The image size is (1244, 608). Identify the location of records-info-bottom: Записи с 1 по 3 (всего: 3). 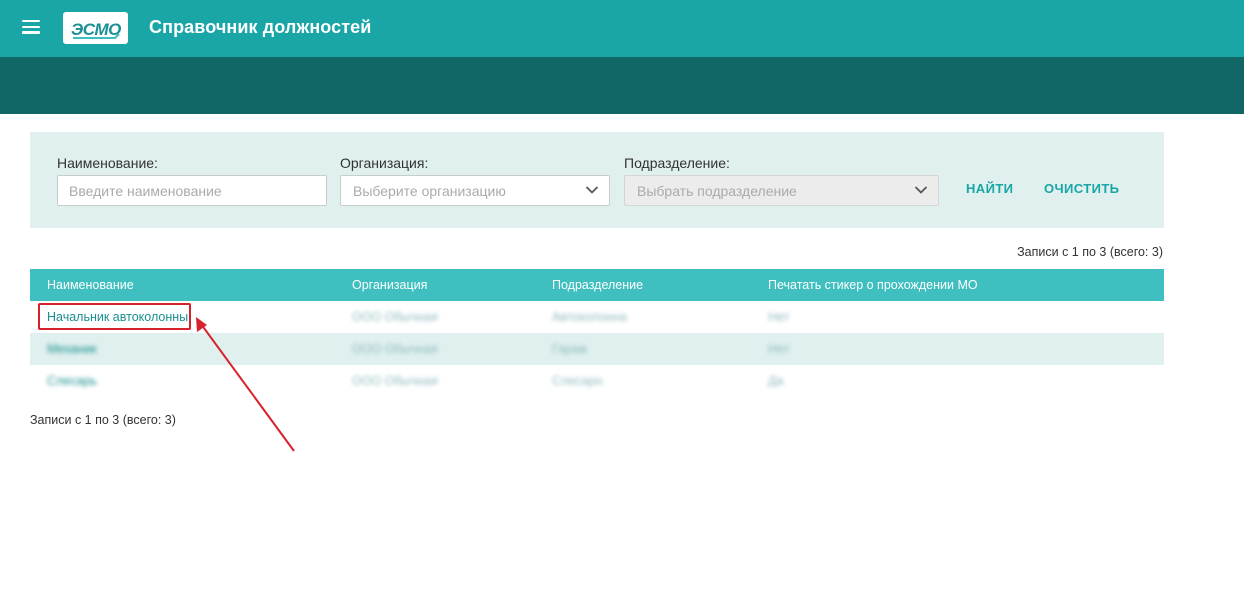
(103, 420).